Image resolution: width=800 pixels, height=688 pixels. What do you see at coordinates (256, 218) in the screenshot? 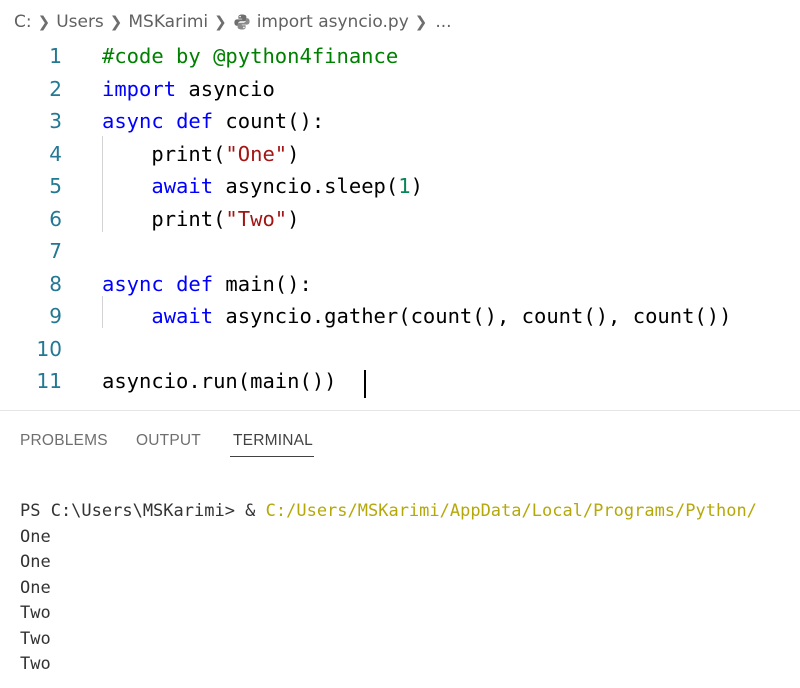
I see `code-token-string: "Two"` at bounding box center [256, 218].